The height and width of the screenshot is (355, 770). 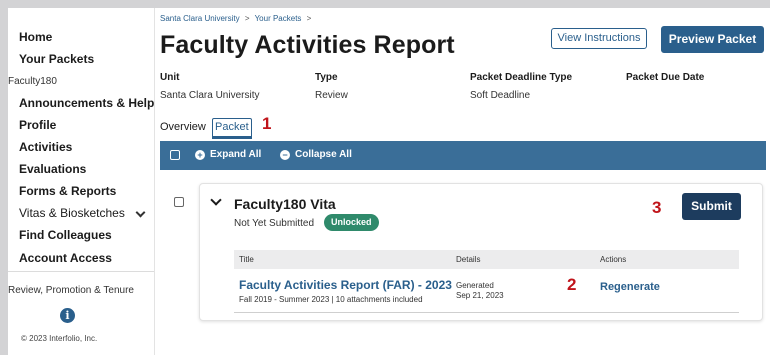 What do you see at coordinates (345, 285) in the screenshot?
I see `report-title-link: Faculty Activities Report (FAR) - 2023` at bounding box center [345, 285].